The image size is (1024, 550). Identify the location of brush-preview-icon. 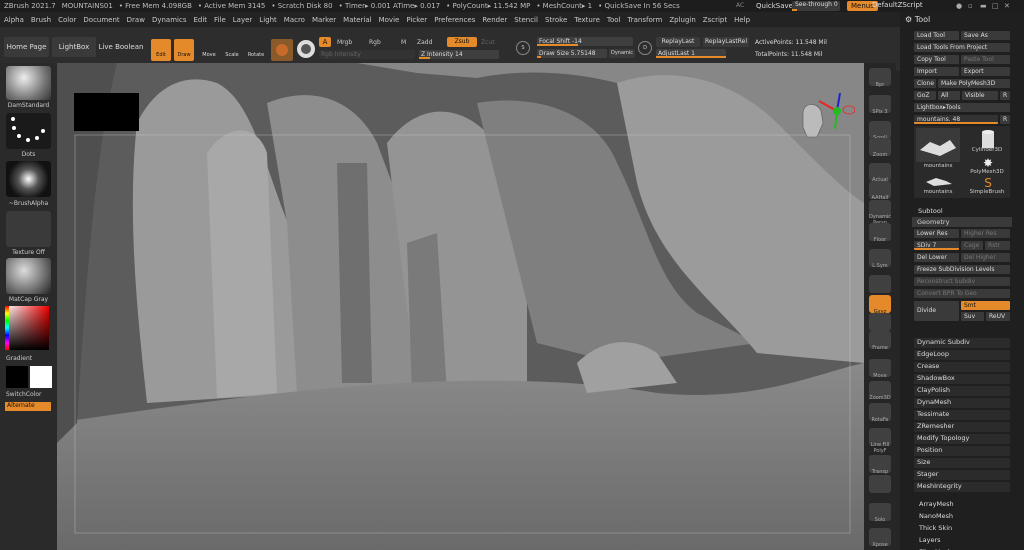
(282, 50).